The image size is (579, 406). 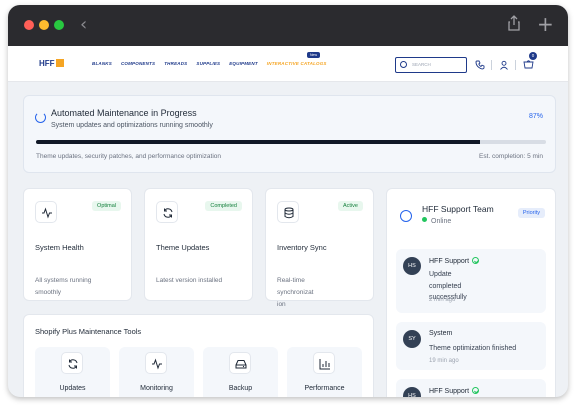 I want to click on share-icon, so click(x=514, y=25).